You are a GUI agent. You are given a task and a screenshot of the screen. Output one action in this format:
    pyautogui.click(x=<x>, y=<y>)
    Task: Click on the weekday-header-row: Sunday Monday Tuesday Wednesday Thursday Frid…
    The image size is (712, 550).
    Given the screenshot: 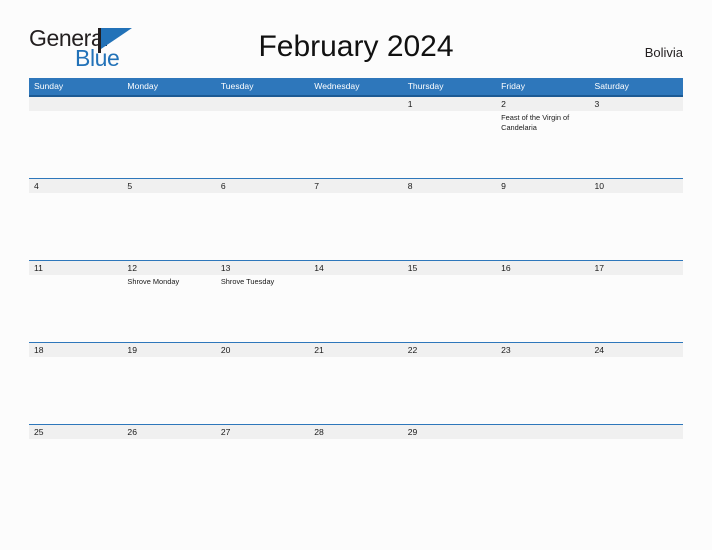 What is the action you would take?
    pyautogui.click(x=356, y=87)
    